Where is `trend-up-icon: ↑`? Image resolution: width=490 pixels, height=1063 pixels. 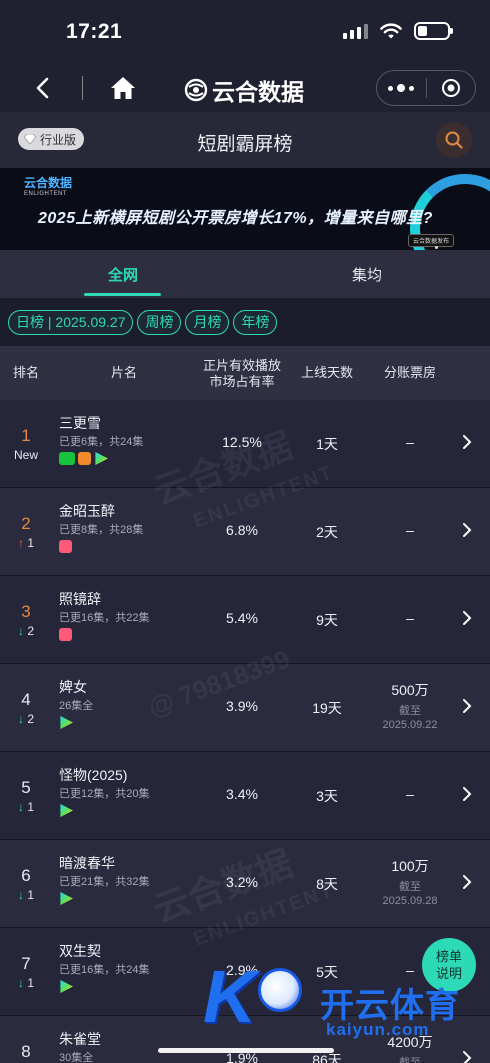
trend-up-icon: ↑ is located at coordinates (20, 543).